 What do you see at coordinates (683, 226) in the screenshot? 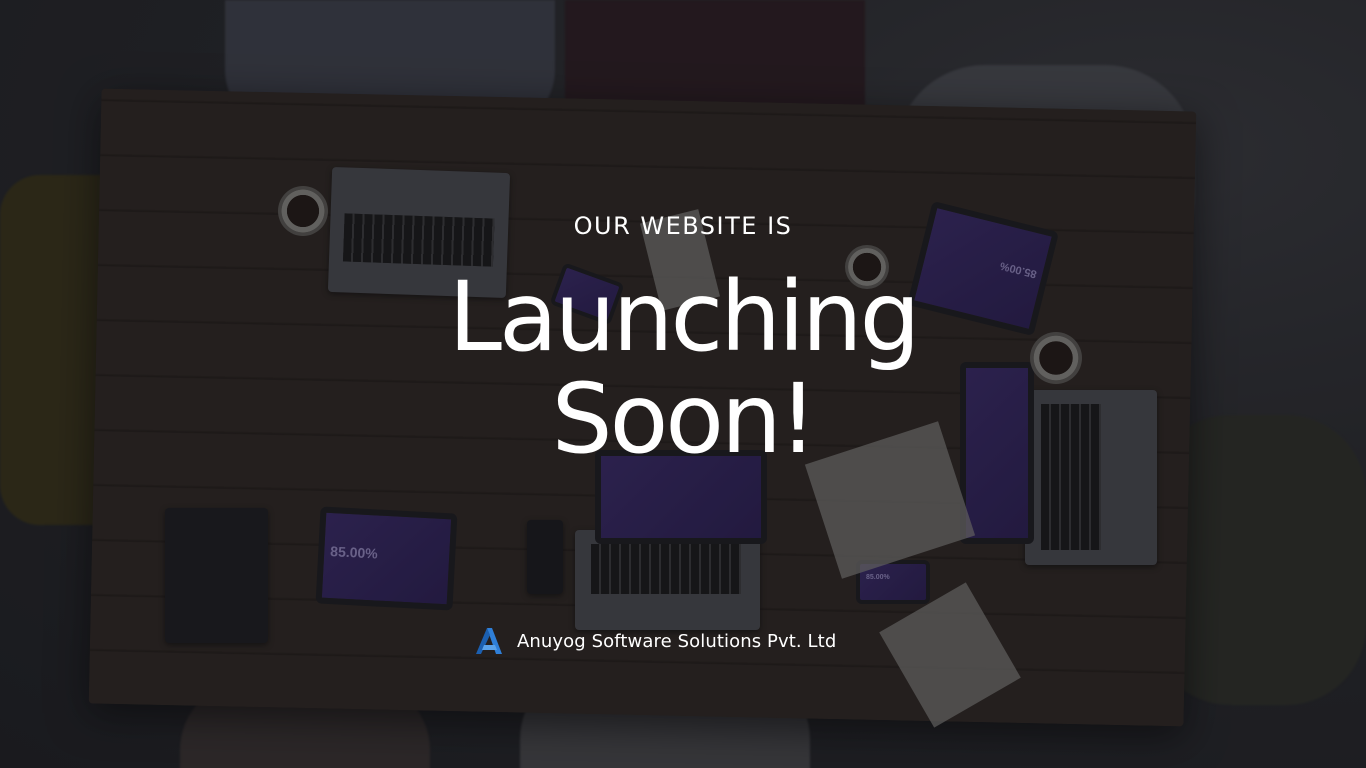
I see `pre-heading: OUR WEBSITE IS` at bounding box center [683, 226].